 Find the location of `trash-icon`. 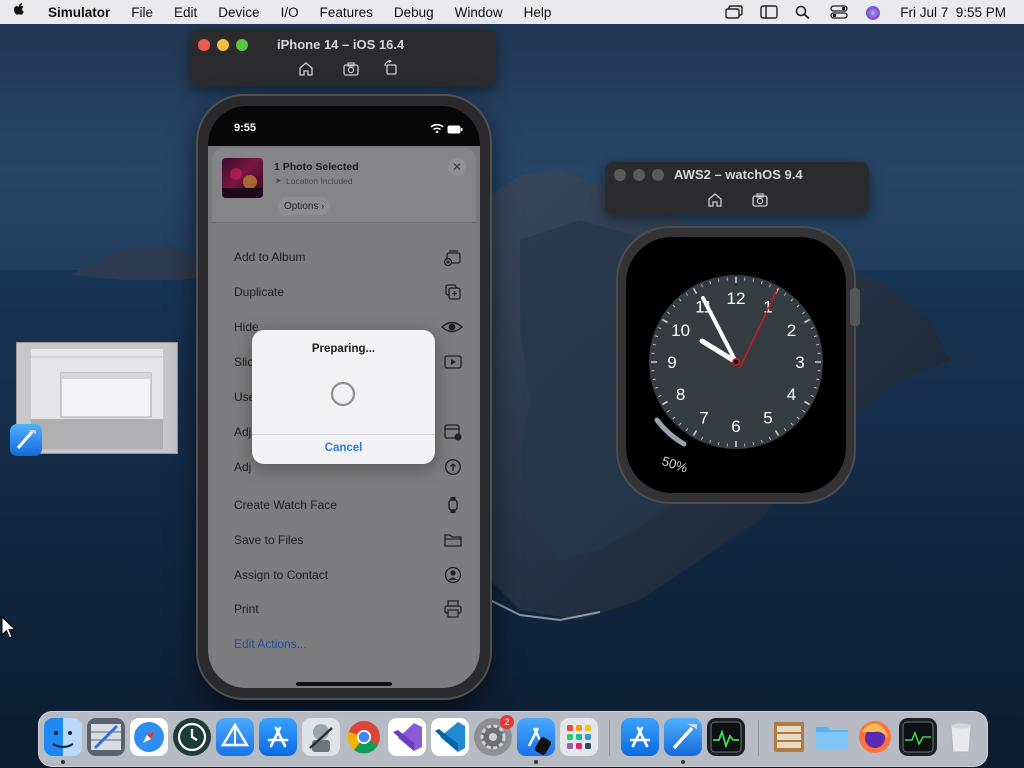

trash-icon is located at coordinates (961, 737).